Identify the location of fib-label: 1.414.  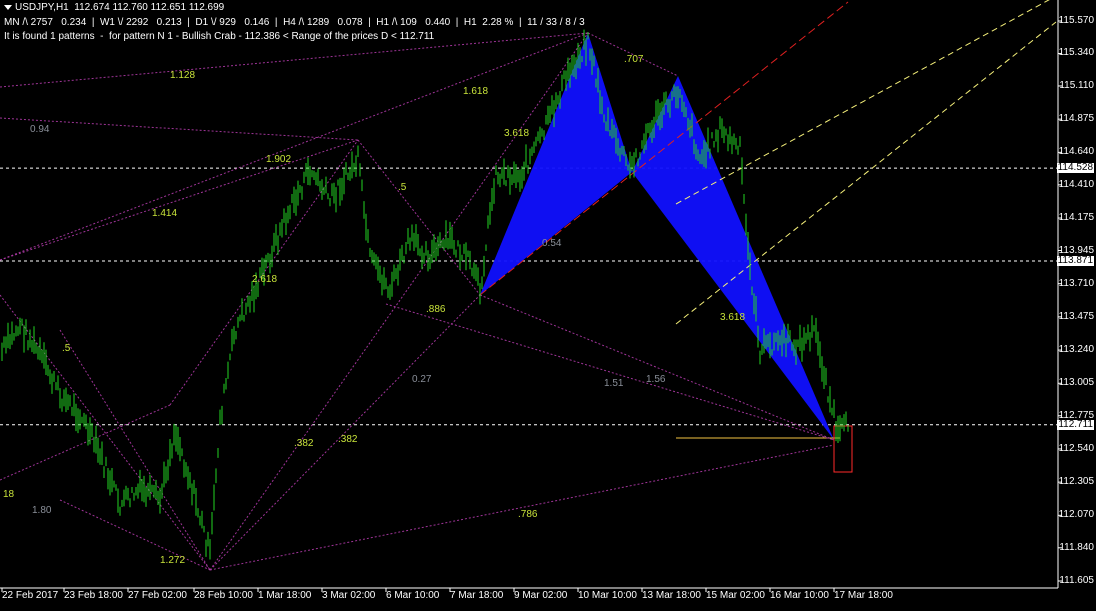
(165, 213).